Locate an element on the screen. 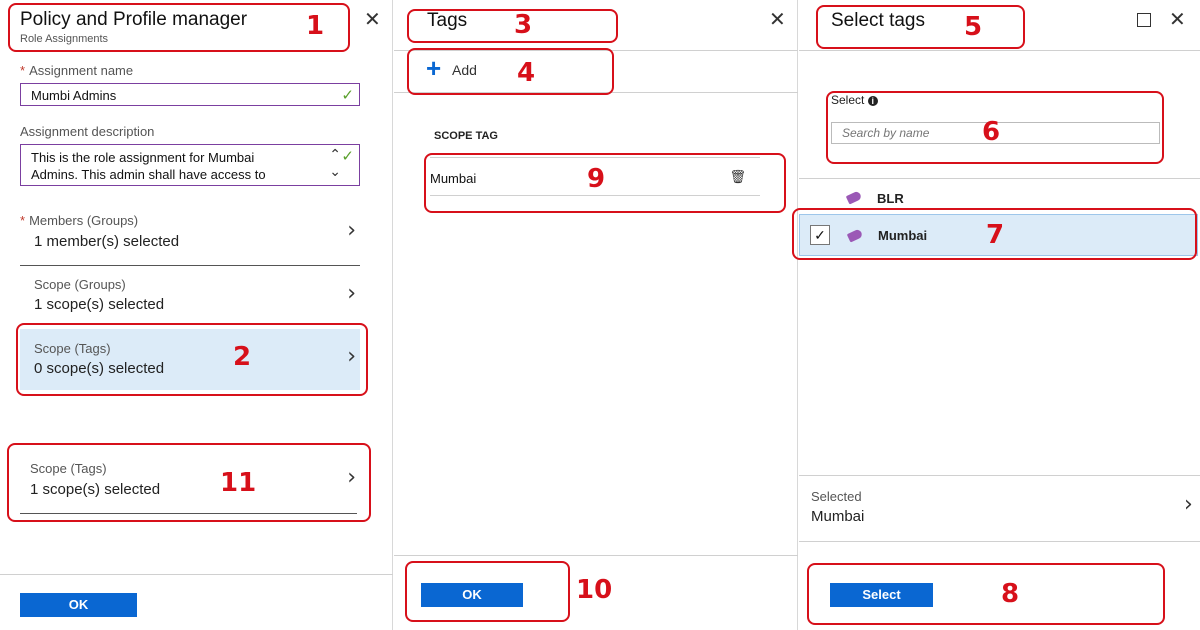  members-value: 1 member(s) selected is located at coordinates (107, 241).